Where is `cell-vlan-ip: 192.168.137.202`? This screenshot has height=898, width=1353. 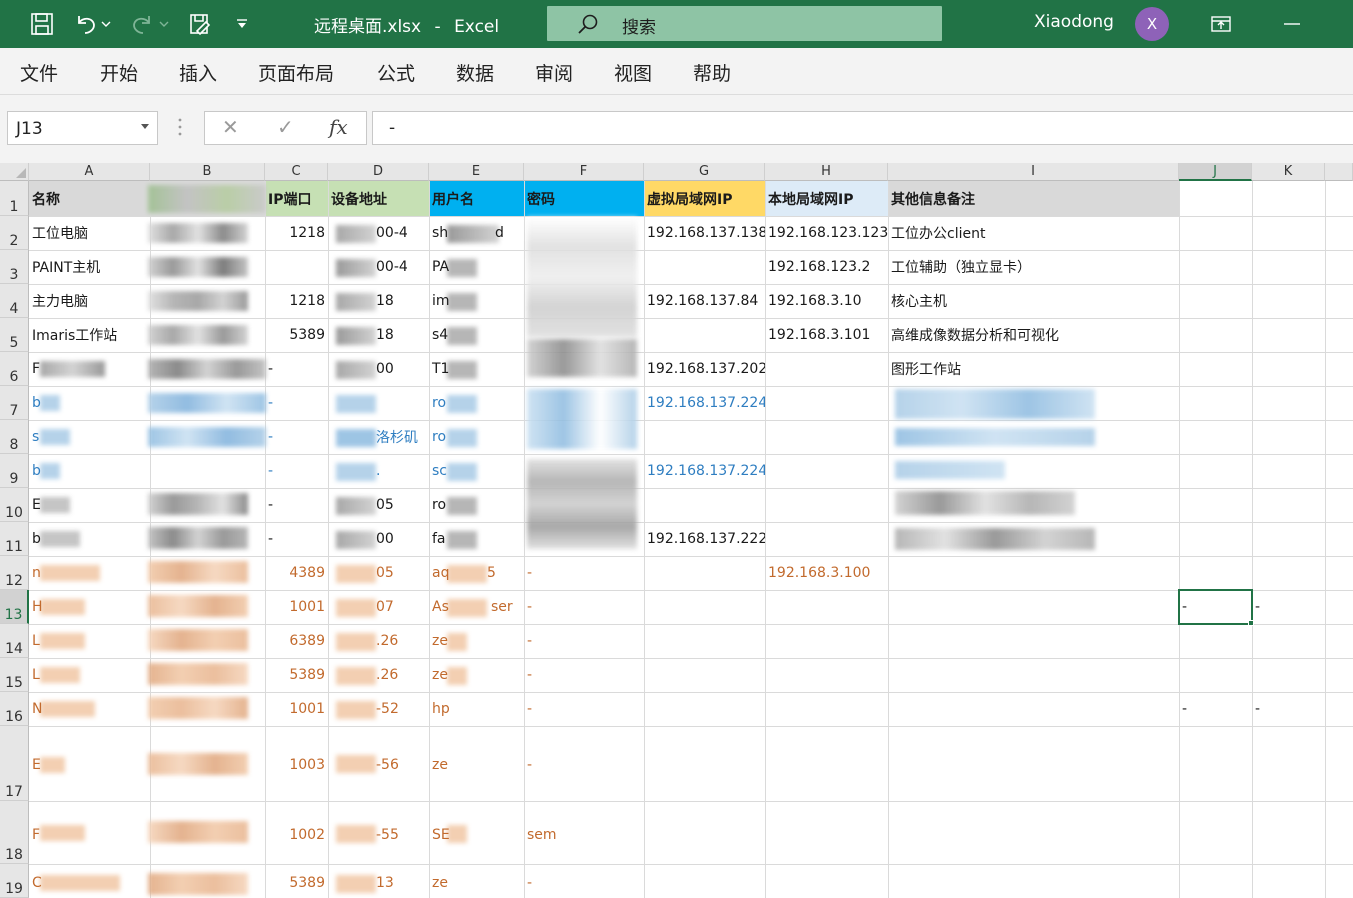
cell-vlan-ip: 192.168.137.202 is located at coordinates (704, 369).